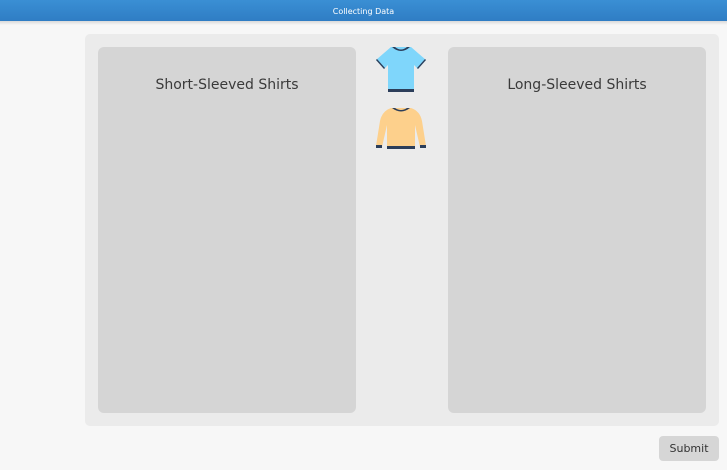 This screenshot has height=470, width=727. I want to click on submit-button: Submit, so click(689, 448).